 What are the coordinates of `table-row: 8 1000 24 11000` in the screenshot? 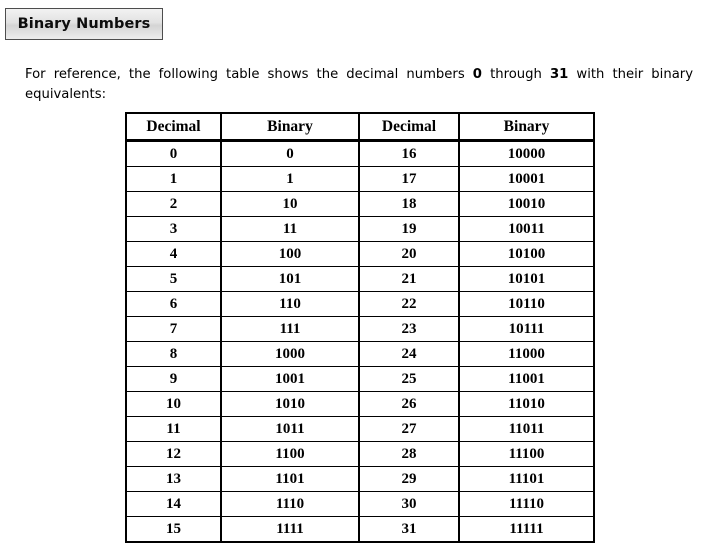 It's located at (360, 354).